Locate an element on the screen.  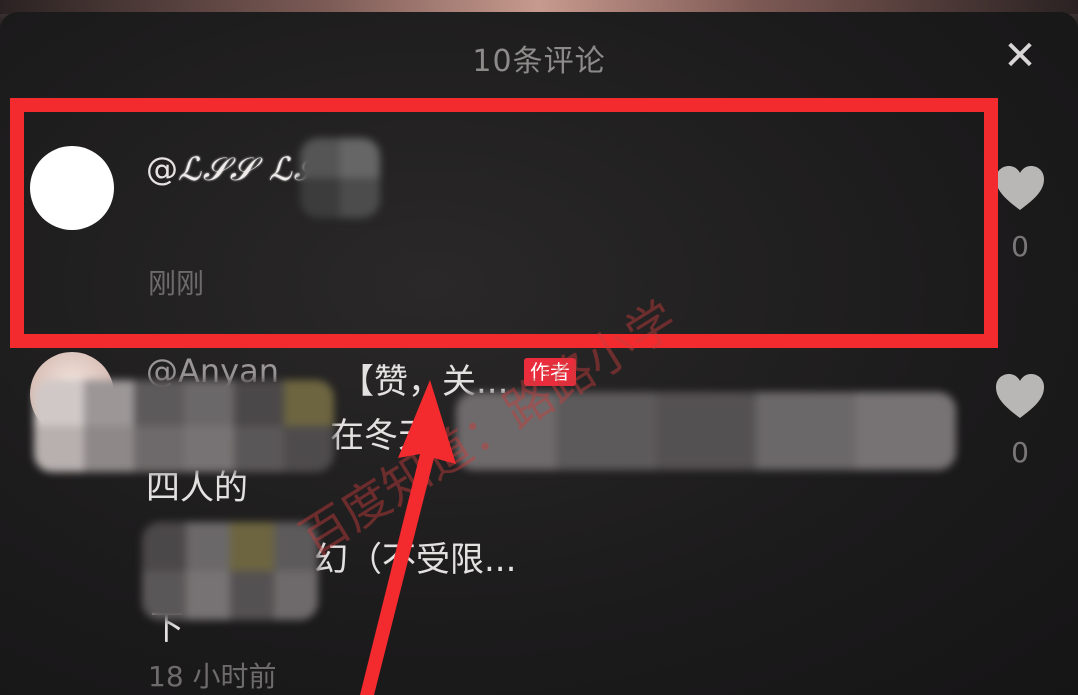
comment-count-title: 10条评论 is located at coordinates (539, 61).